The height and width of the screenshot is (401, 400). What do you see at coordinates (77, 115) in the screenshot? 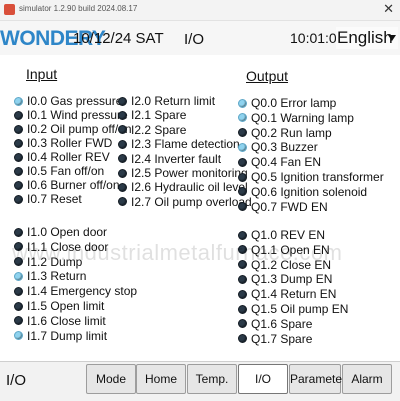
I see `io-point-label: I0.1 Wind pressure` at bounding box center [77, 115].